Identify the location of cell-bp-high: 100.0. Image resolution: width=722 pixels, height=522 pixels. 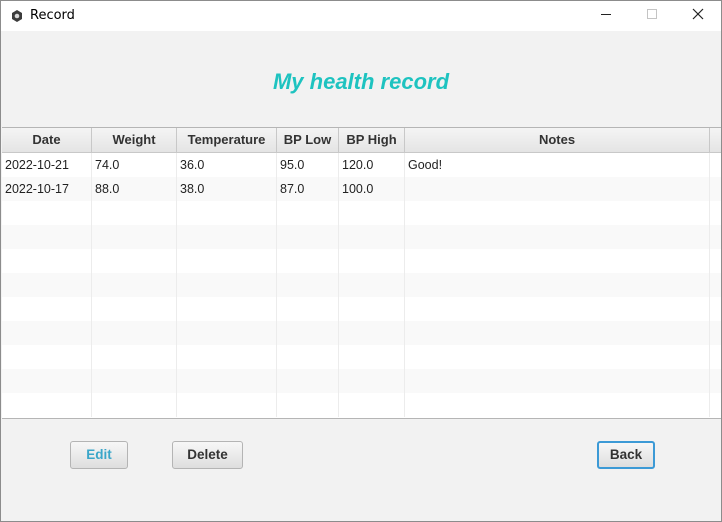
(372, 189).